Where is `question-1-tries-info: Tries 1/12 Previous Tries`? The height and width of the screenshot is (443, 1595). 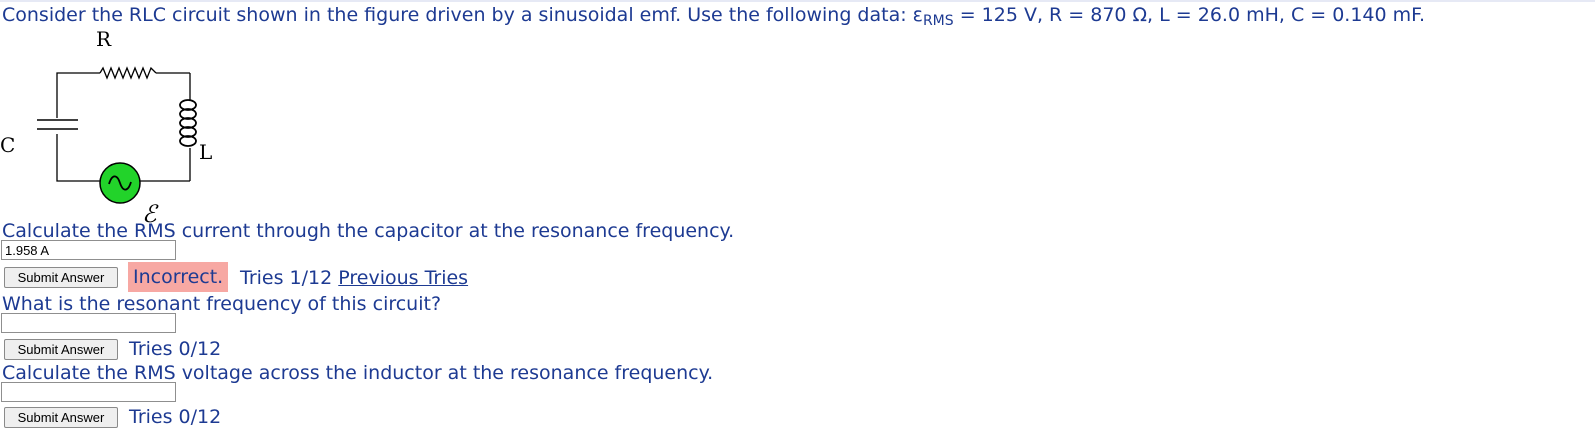
question-1-tries-info: Tries 1/12 Previous Tries is located at coordinates (354, 278).